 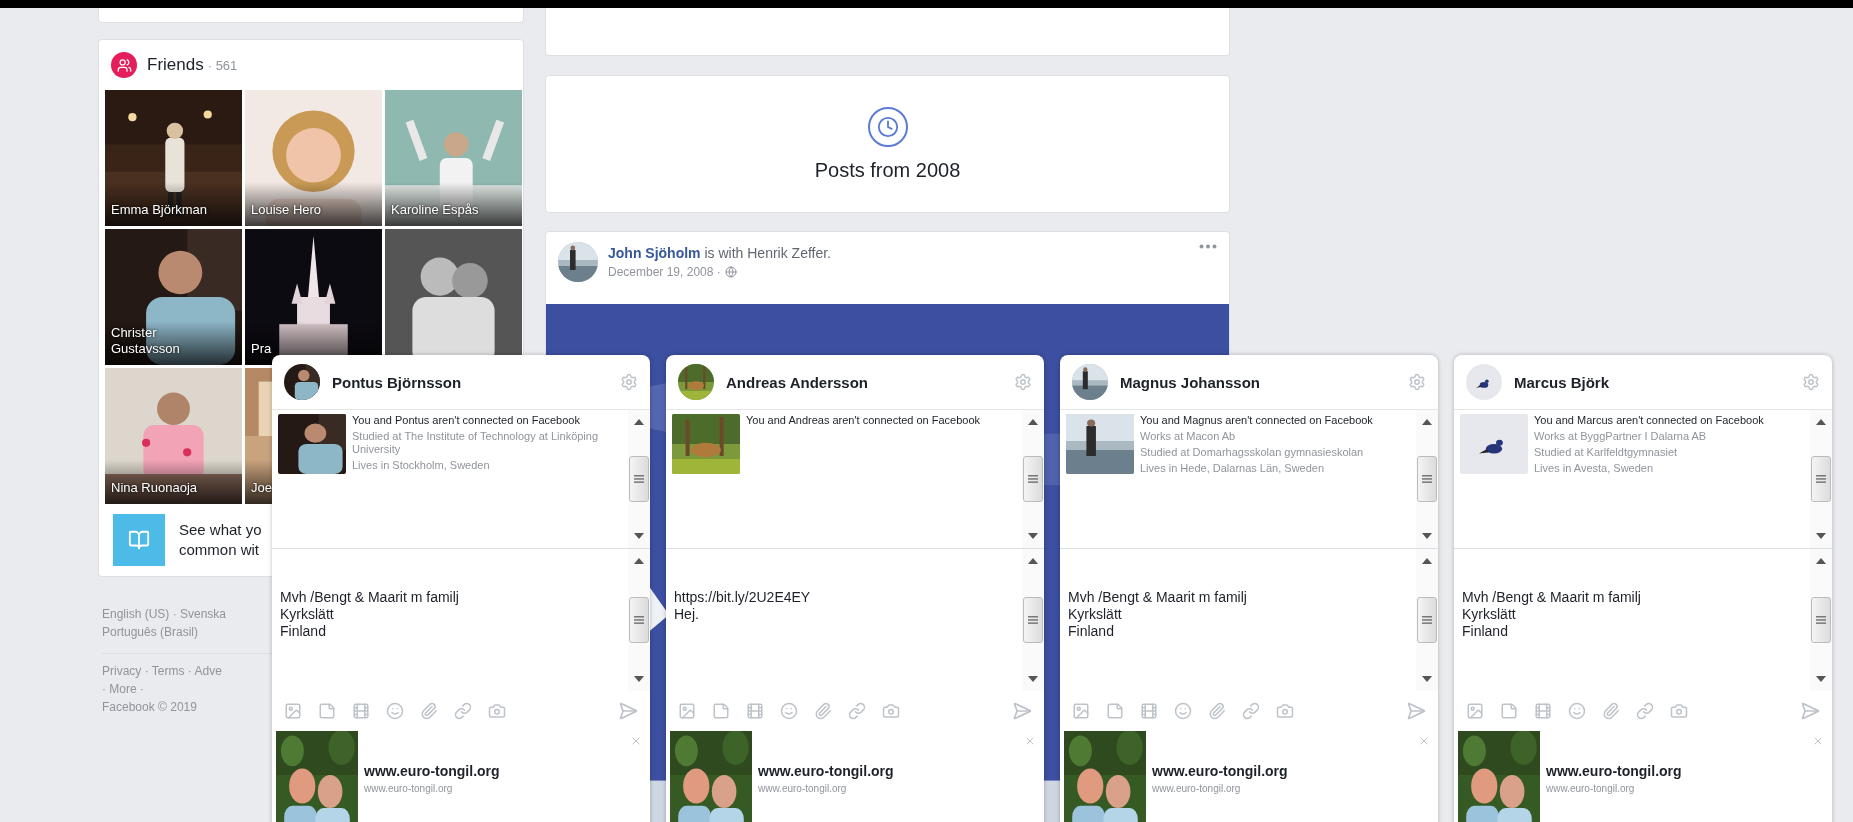 What do you see at coordinates (730, 272) in the screenshot?
I see `globe-icon` at bounding box center [730, 272].